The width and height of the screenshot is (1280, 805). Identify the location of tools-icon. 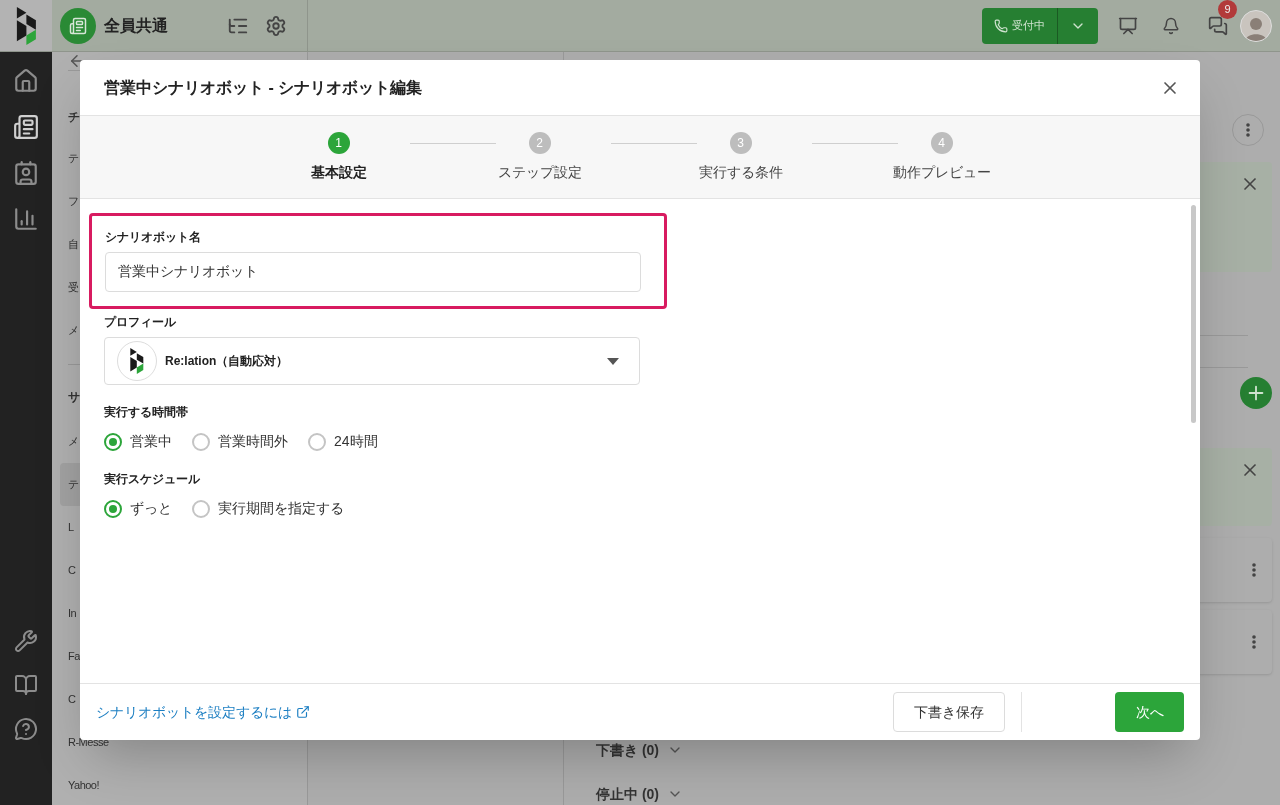
(26, 641).